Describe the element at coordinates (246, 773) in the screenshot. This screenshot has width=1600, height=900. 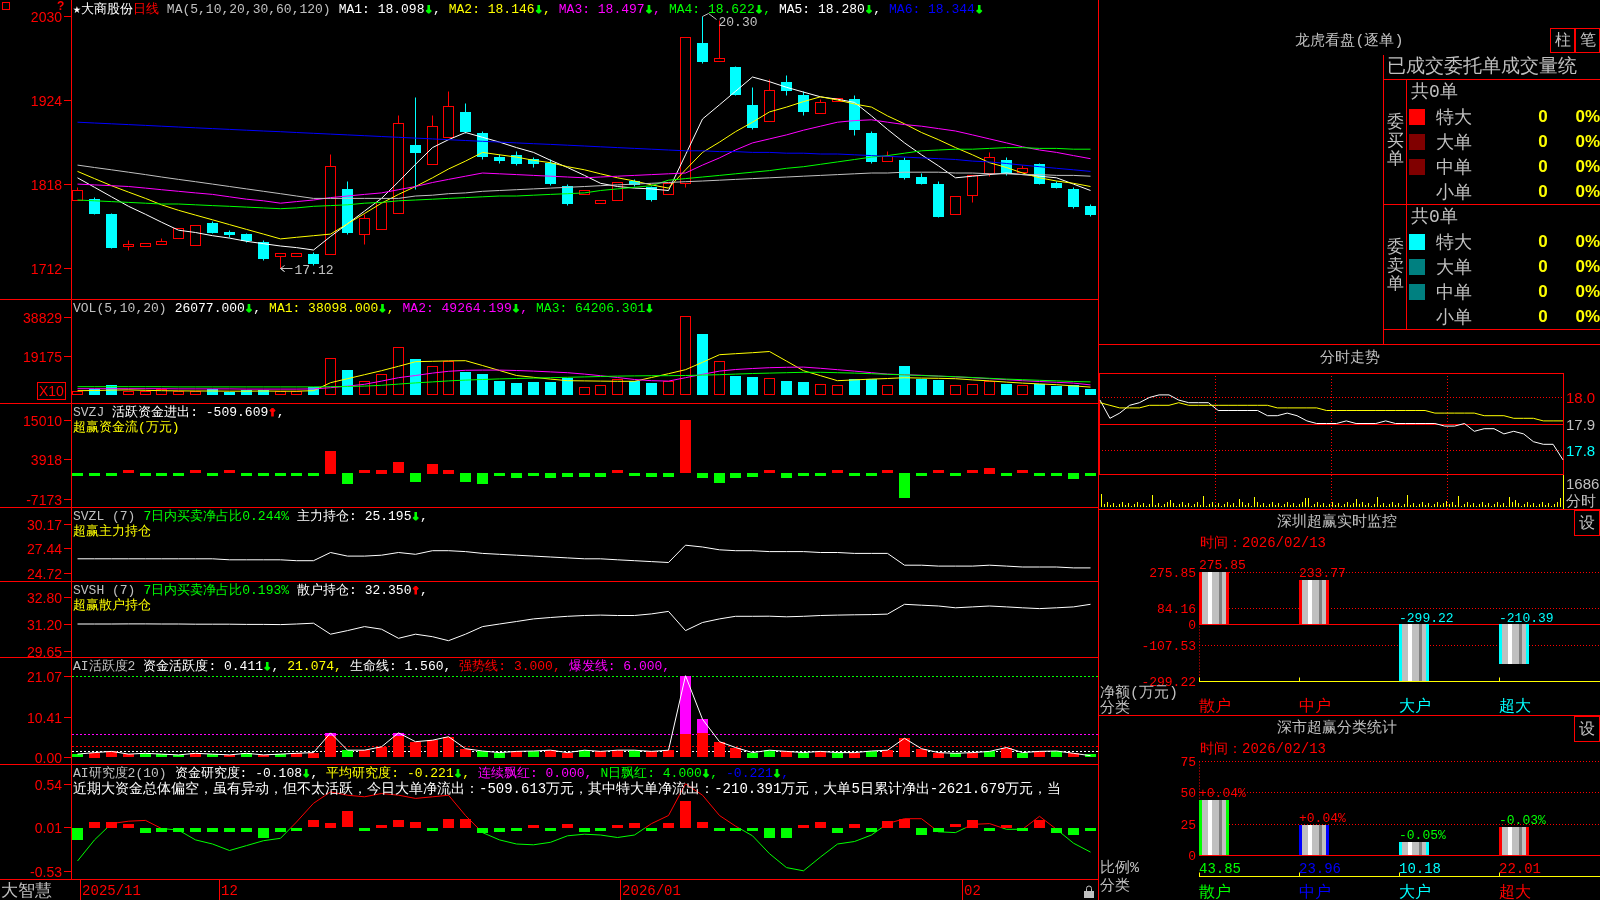
I see `indicator-value: 资金研究度: -0.108↓,` at that location.